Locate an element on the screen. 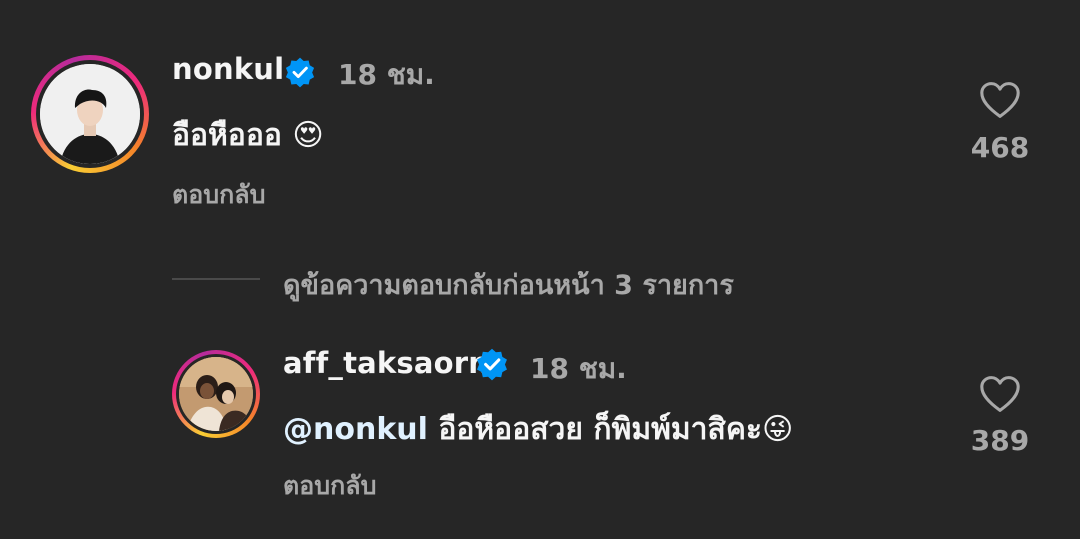 Image resolution: width=1080 pixels, height=539 pixels. heart-eyes-emoji-icon: 😍 is located at coordinates (308, 135).